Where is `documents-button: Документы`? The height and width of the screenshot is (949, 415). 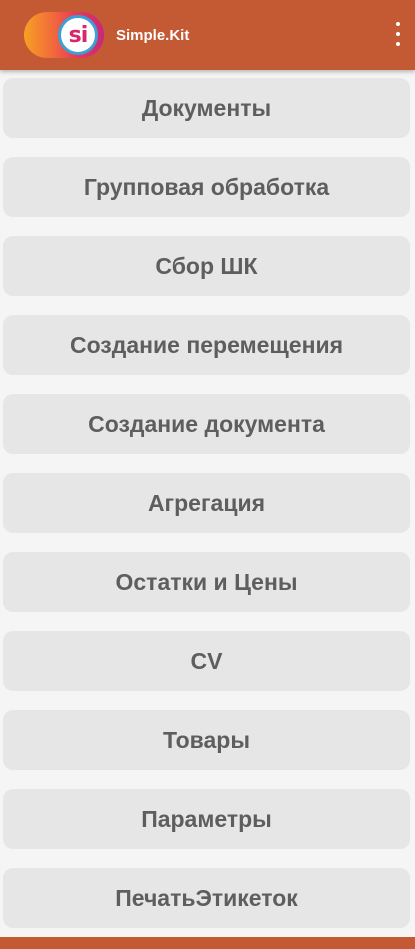 documents-button: Документы is located at coordinates (206, 108).